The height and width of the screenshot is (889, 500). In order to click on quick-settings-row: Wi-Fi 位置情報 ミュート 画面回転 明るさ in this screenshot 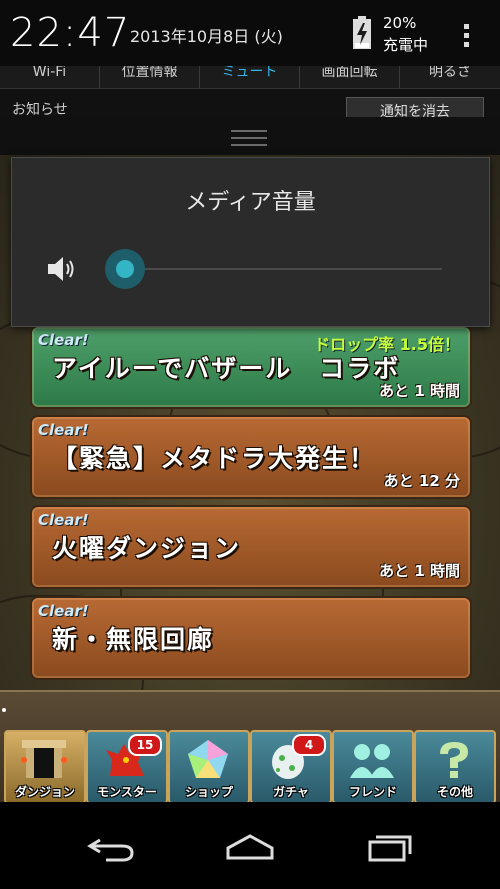, I will do `click(250, 77)`.